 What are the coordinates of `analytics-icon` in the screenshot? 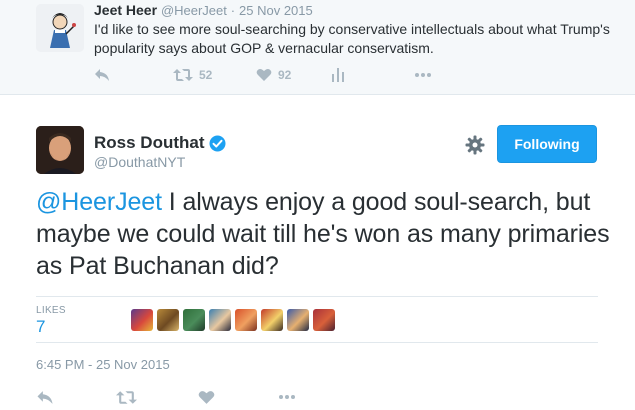 It's located at (338, 75).